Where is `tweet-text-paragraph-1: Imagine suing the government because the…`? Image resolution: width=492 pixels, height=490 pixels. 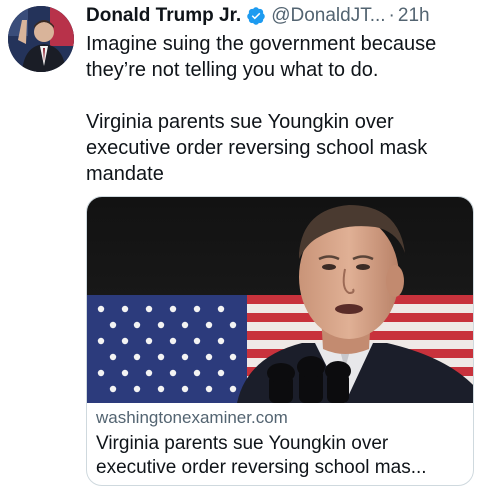
tweet-text-paragraph-1: Imagine suing the government because the… is located at coordinates (261, 57).